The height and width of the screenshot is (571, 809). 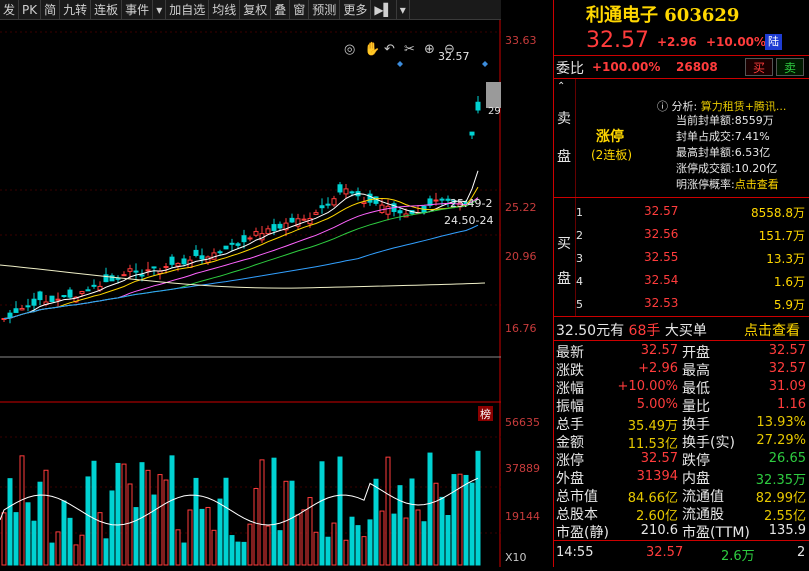 What do you see at coordinates (384, 10) in the screenshot?
I see `toolbar-item-14: ▶▌` at bounding box center [384, 10].